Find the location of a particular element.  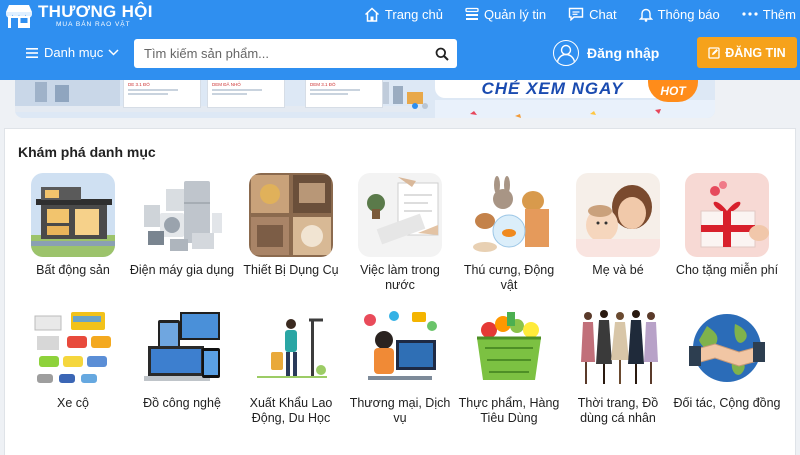

chevron-down-icon is located at coordinates (113, 52).